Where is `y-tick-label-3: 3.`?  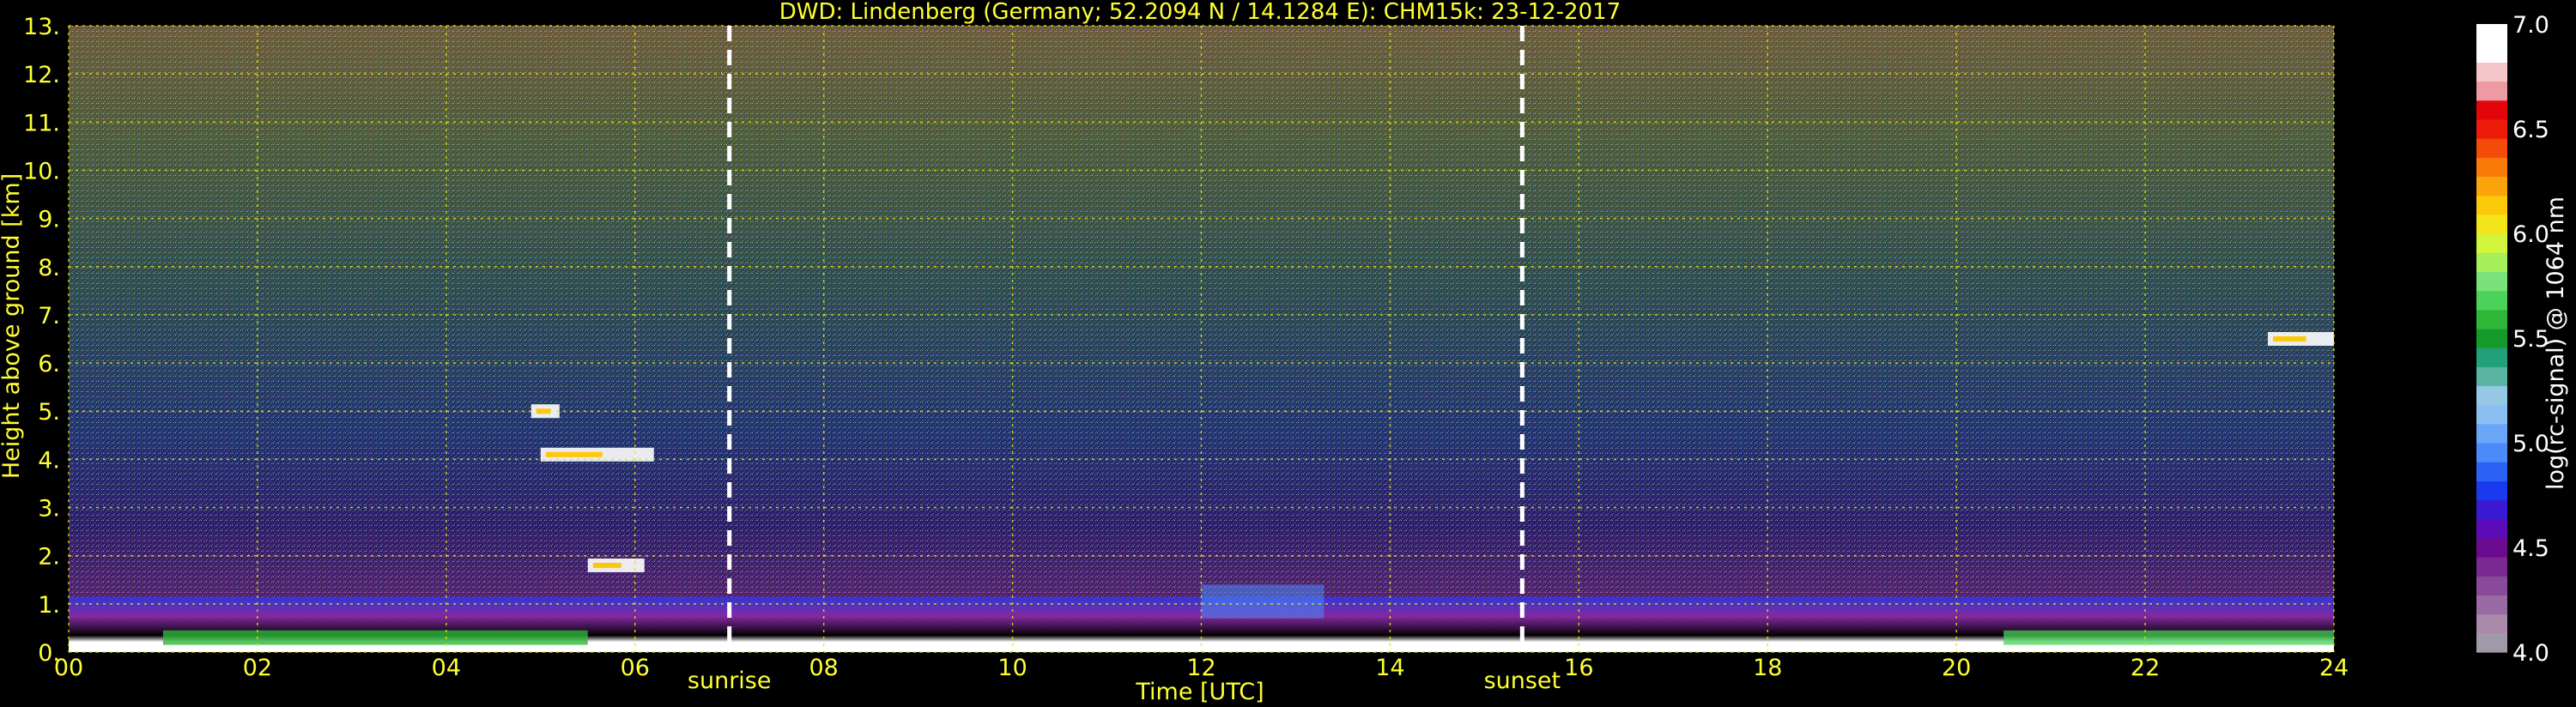
y-tick-label-3: 3. is located at coordinates (49, 509).